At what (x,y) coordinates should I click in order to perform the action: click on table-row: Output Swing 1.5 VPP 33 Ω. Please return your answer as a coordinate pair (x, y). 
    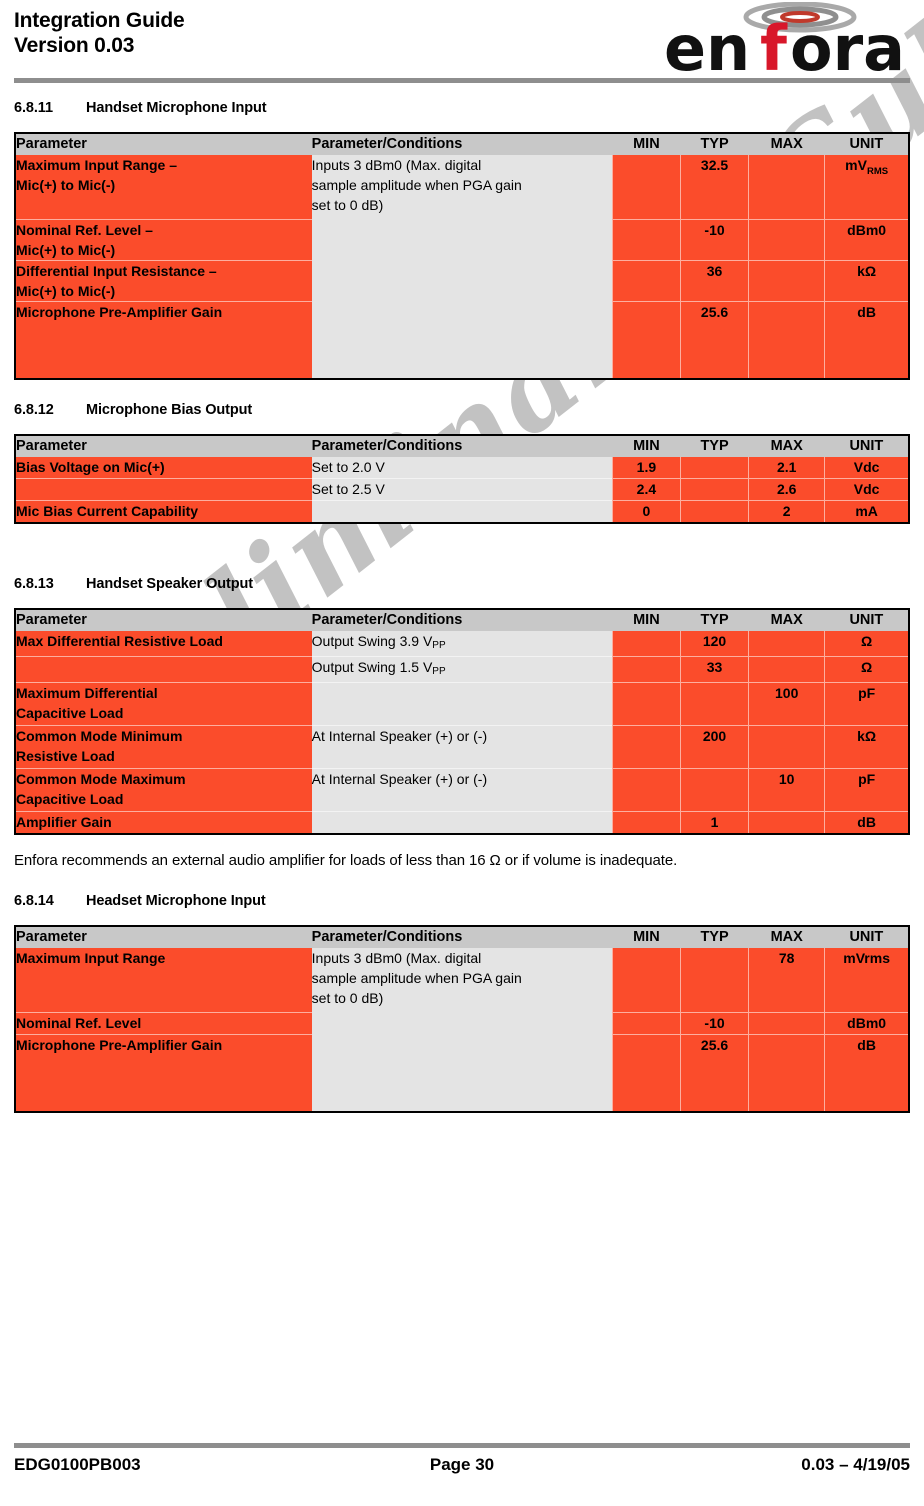
    Looking at the image, I should click on (462, 669).